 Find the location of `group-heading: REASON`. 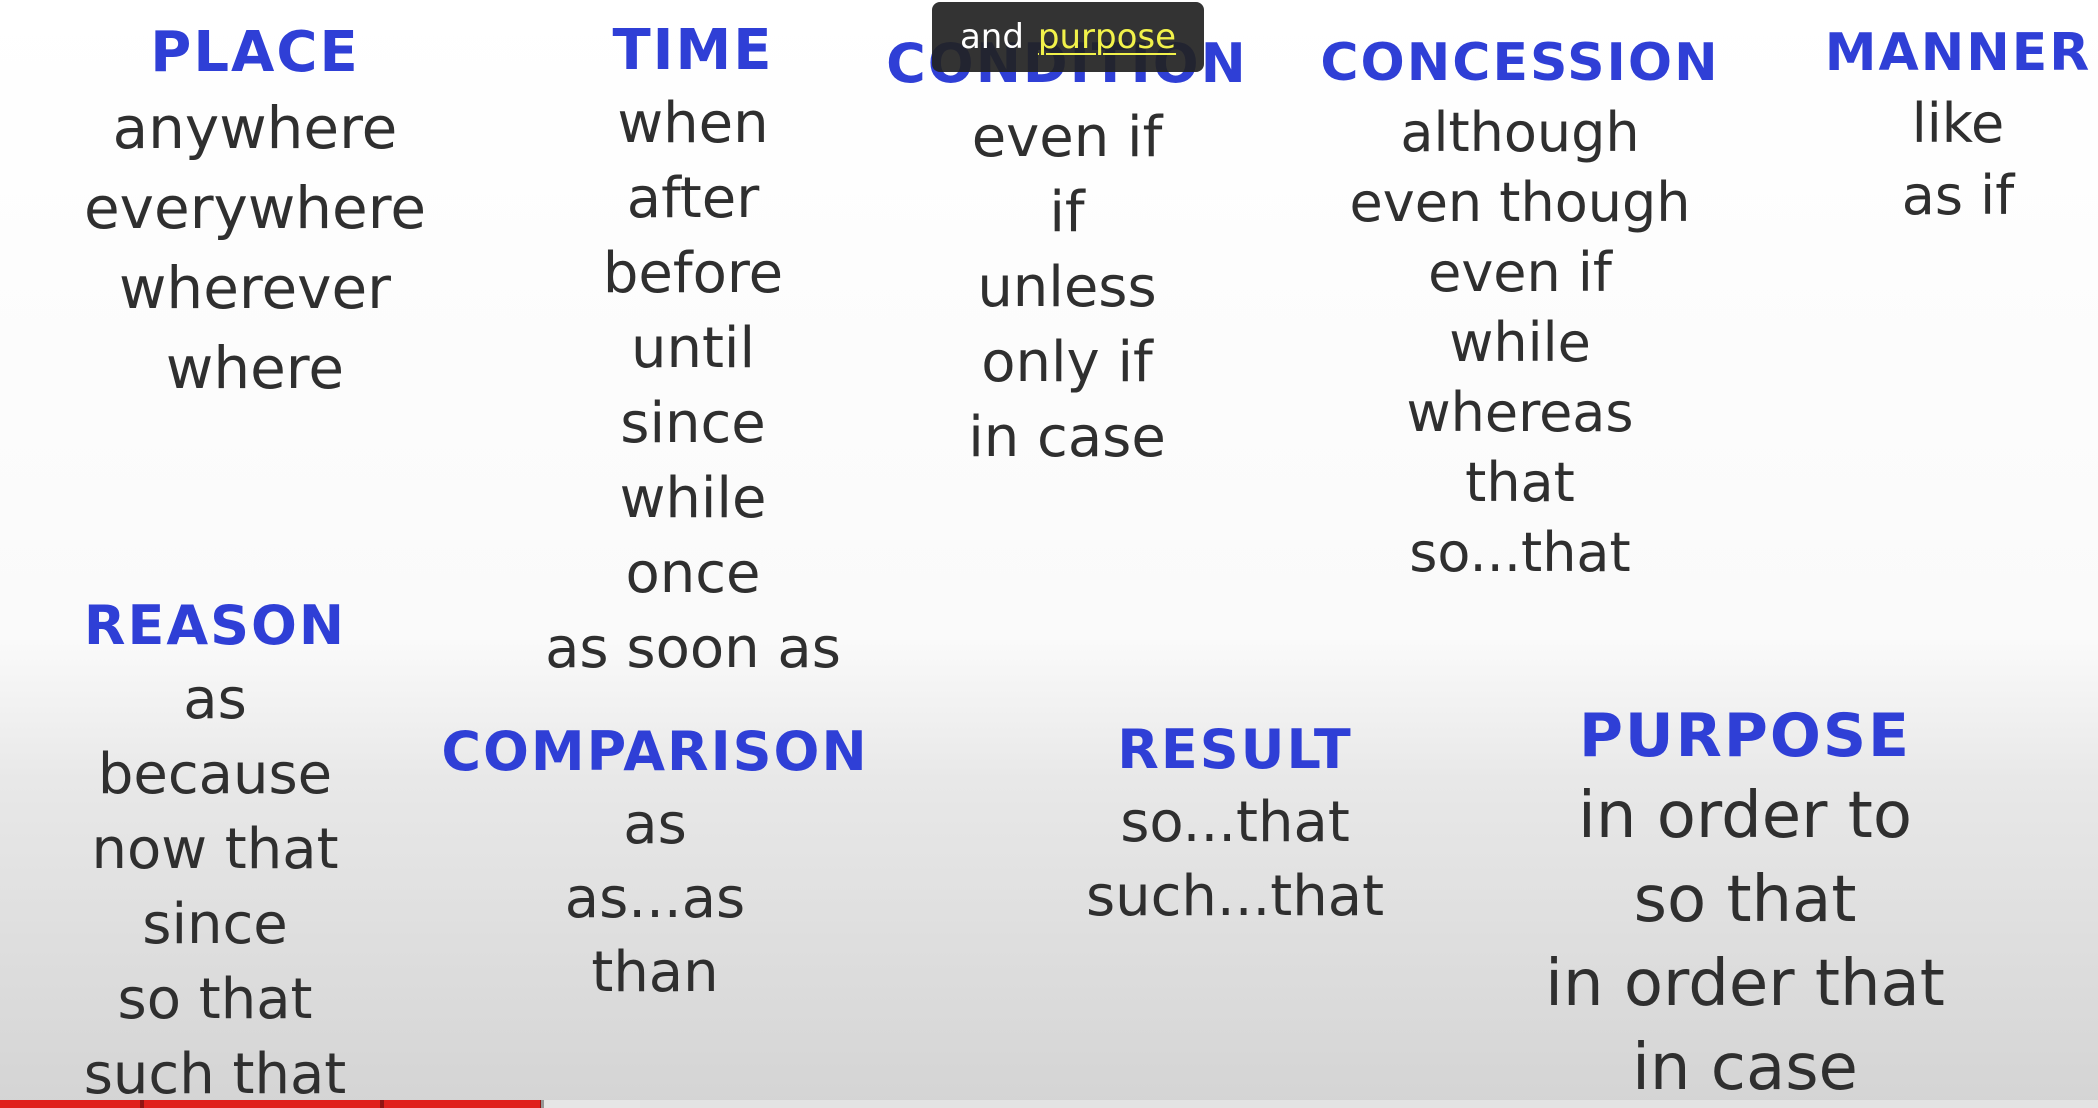

group-heading: REASON is located at coordinates (215, 625).